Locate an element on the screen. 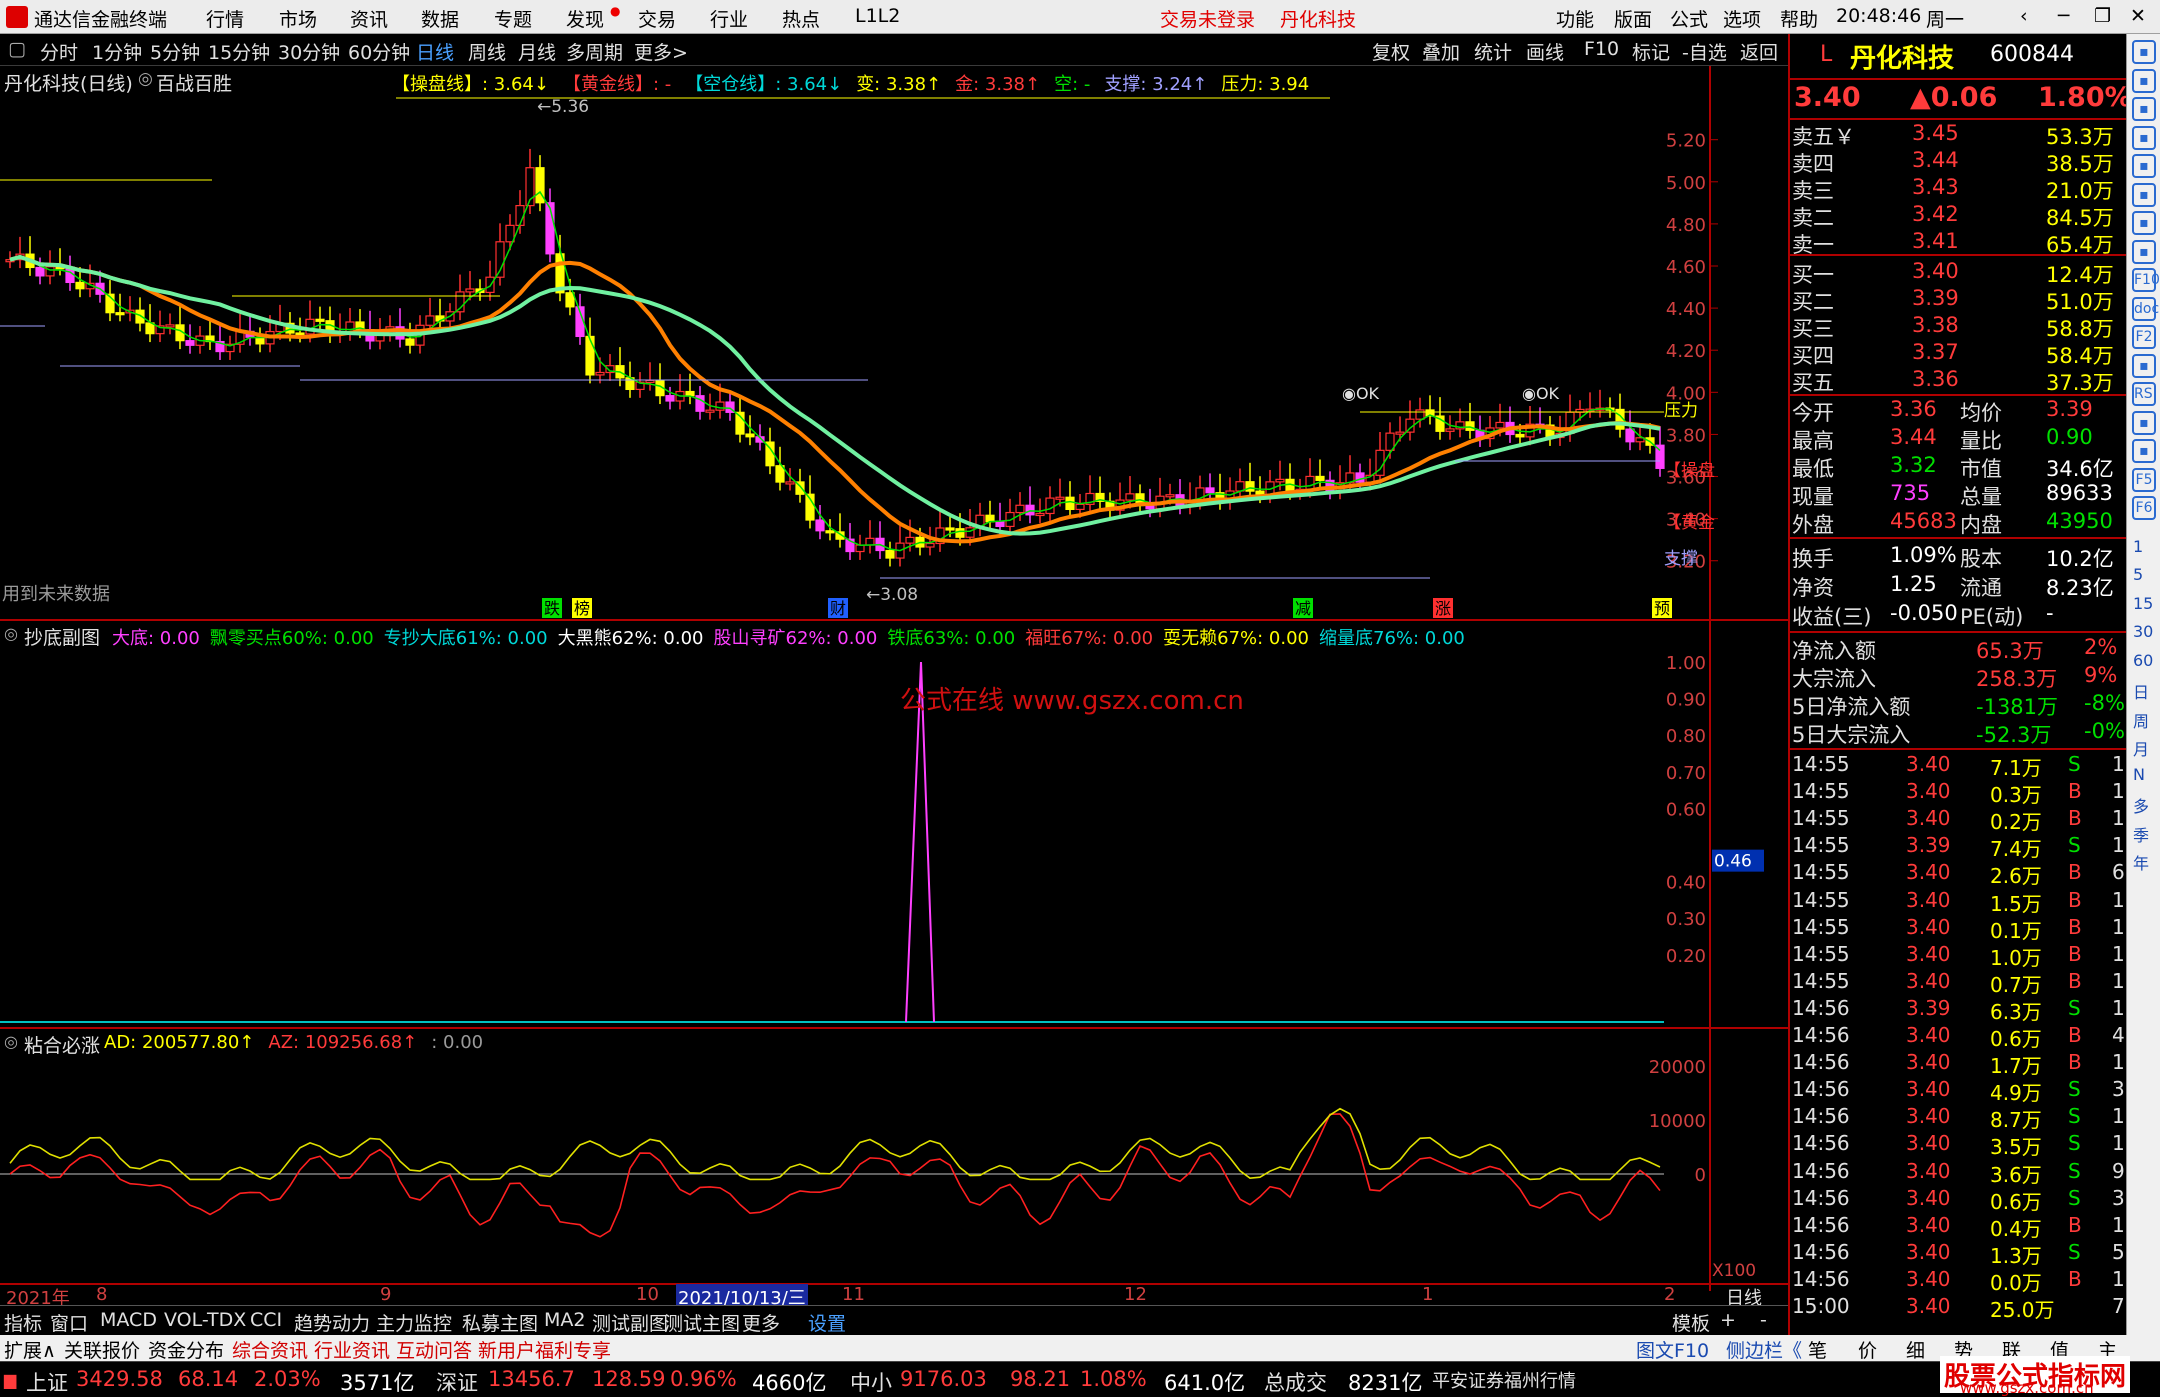 This screenshot has width=2160, height=1397. menu-item-9: L1L2 is located at coordinates (877, 16).